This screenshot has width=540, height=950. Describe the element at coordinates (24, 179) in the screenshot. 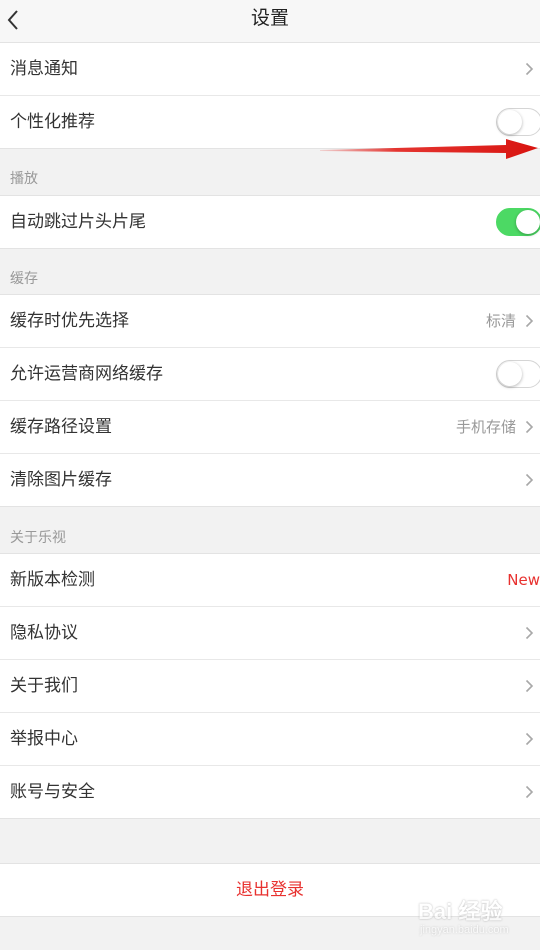

I see `section-title-playback: 播放` at that location.